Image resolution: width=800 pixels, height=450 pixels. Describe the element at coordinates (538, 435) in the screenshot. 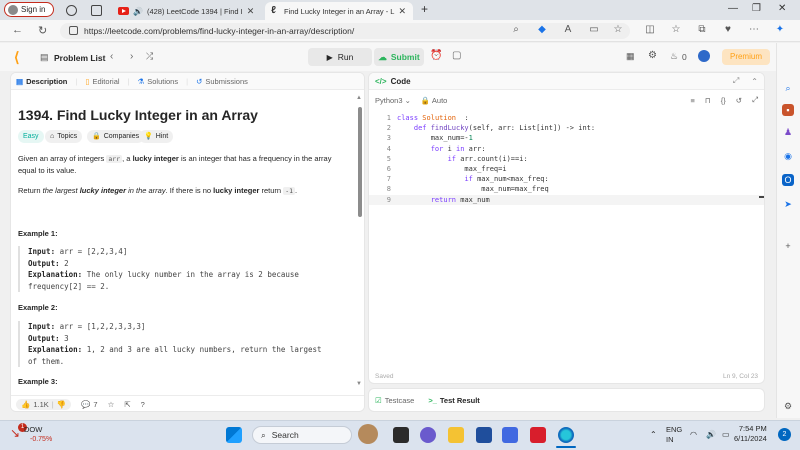

I see `mcafee-icon` at that location.